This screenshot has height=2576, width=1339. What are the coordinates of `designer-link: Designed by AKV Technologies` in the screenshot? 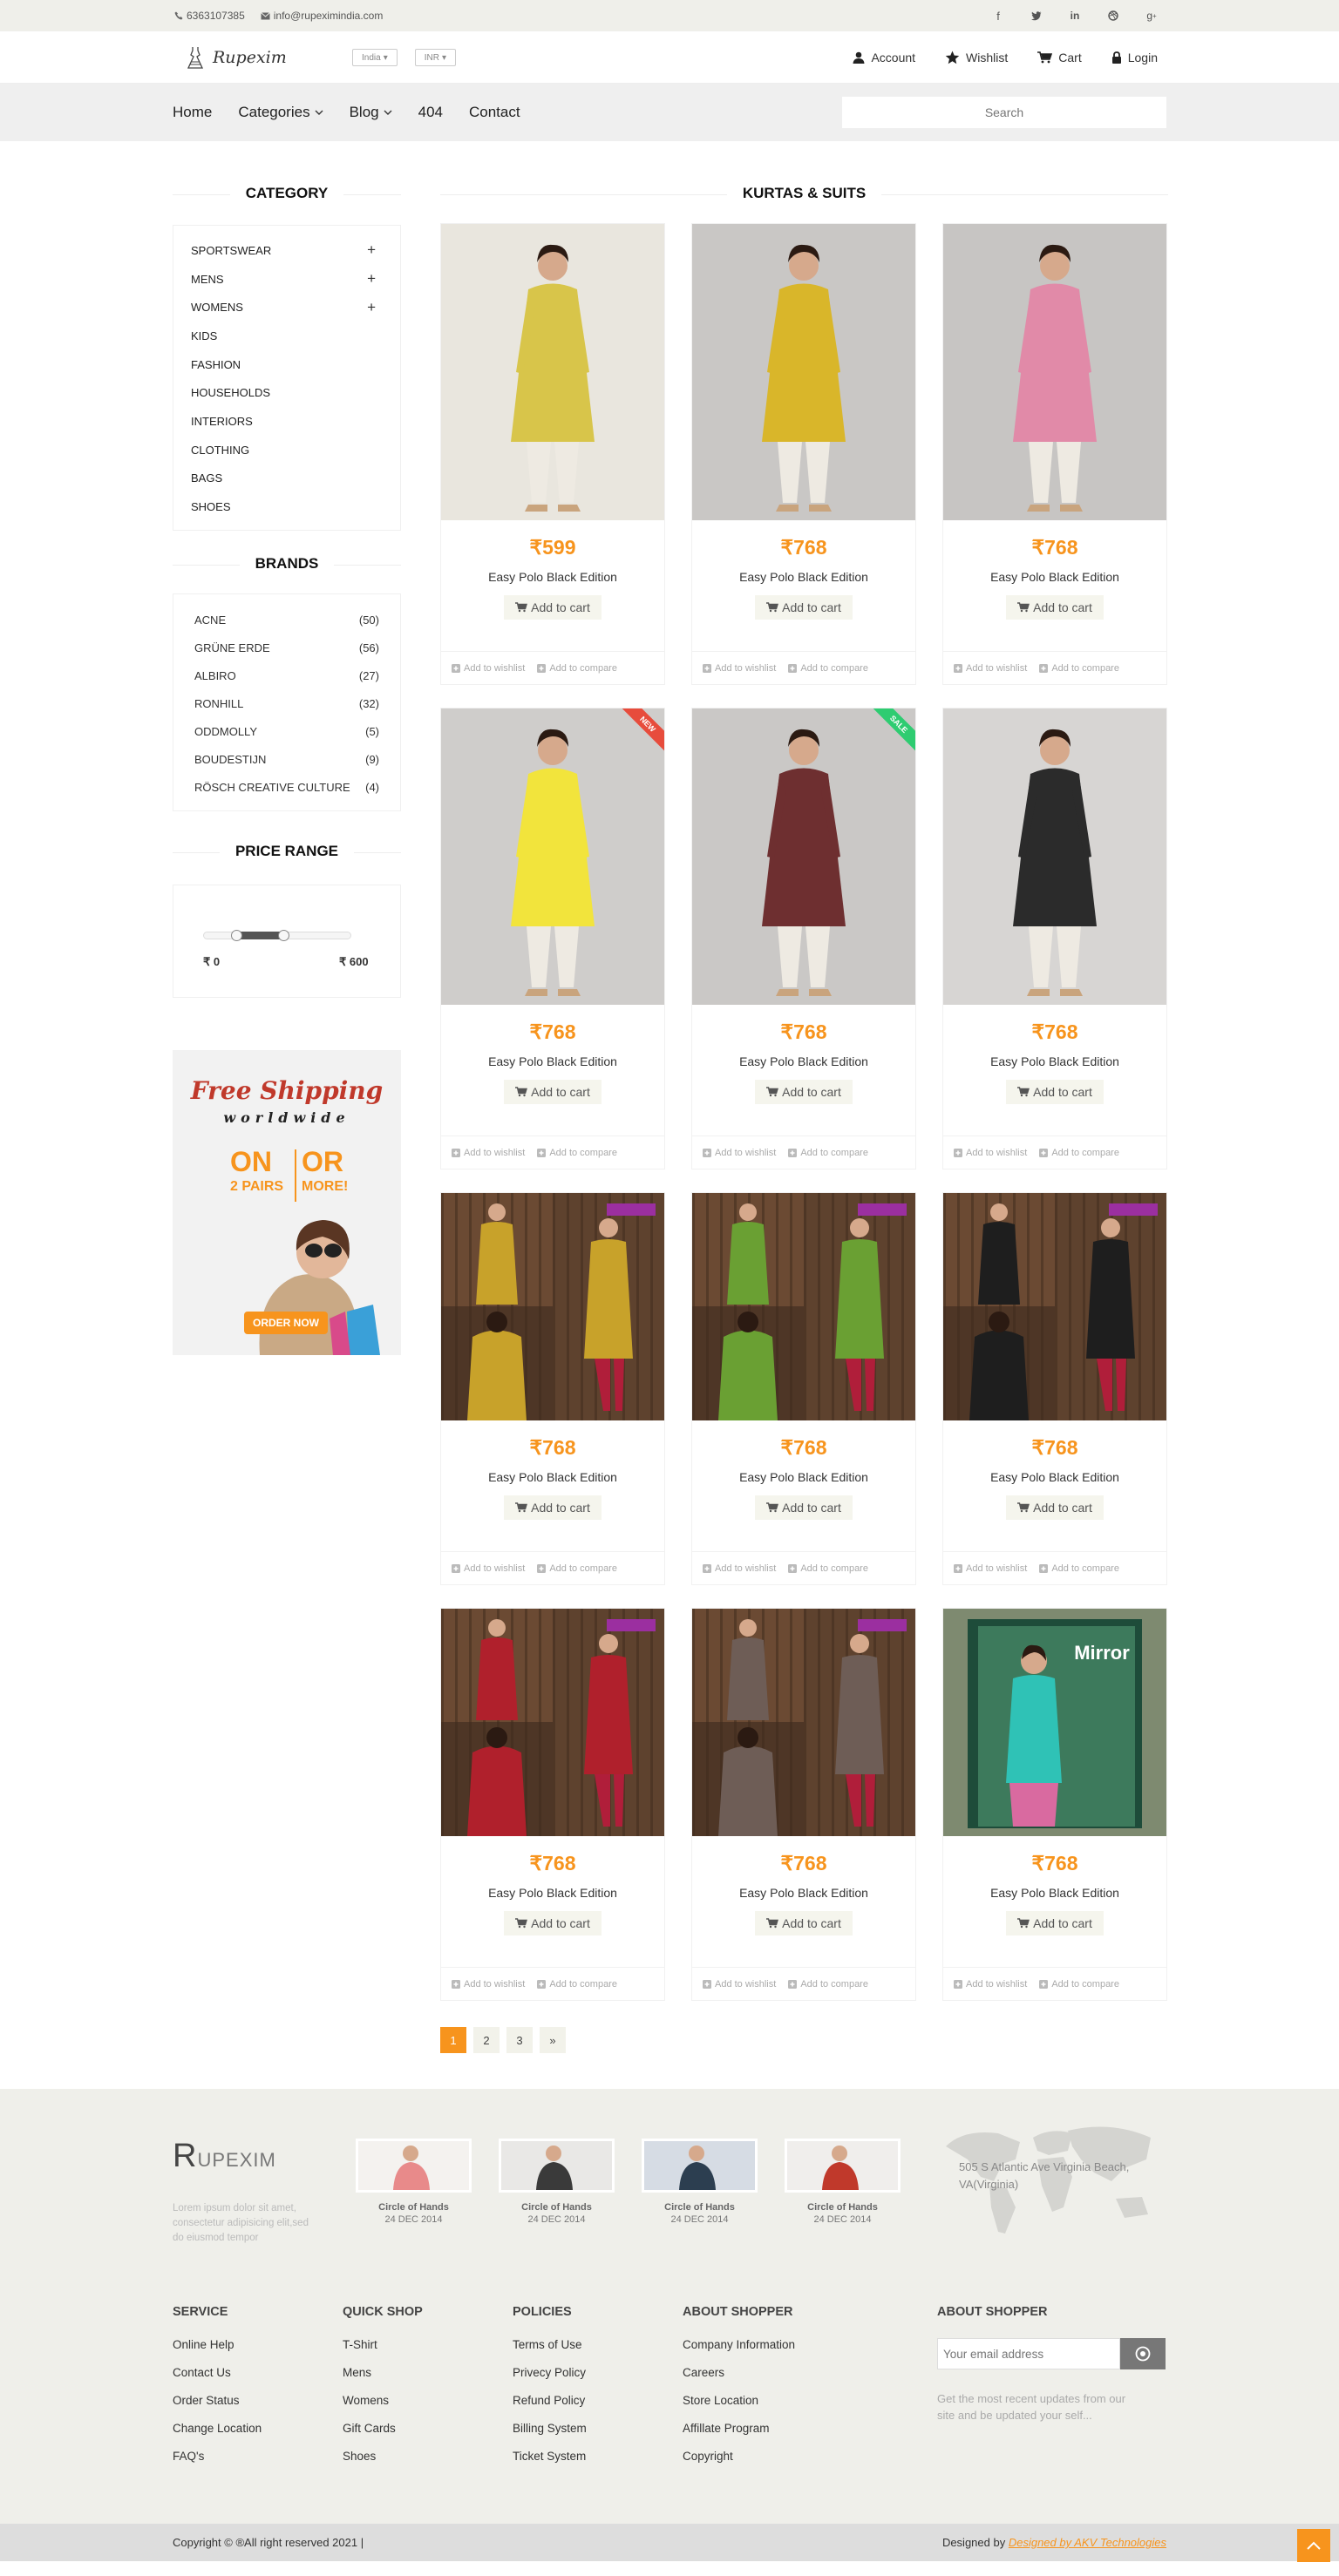 It's located at (1087, 2542).